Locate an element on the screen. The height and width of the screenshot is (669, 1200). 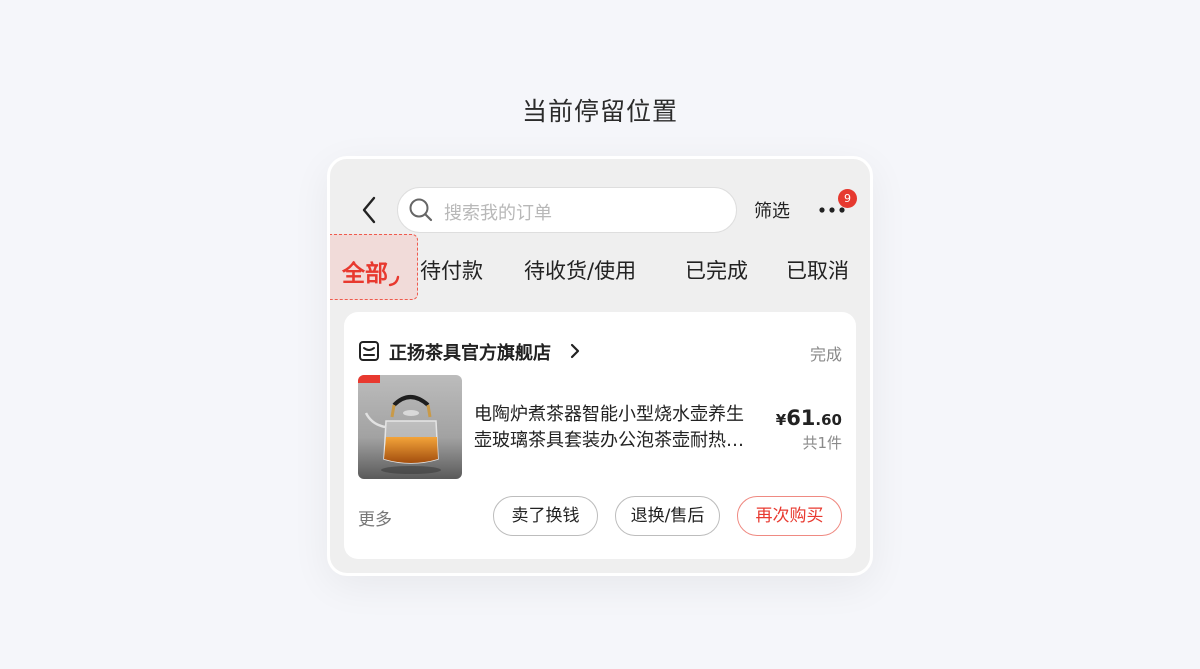
price-symbol: ¥ is located at coordinates (781, 420).